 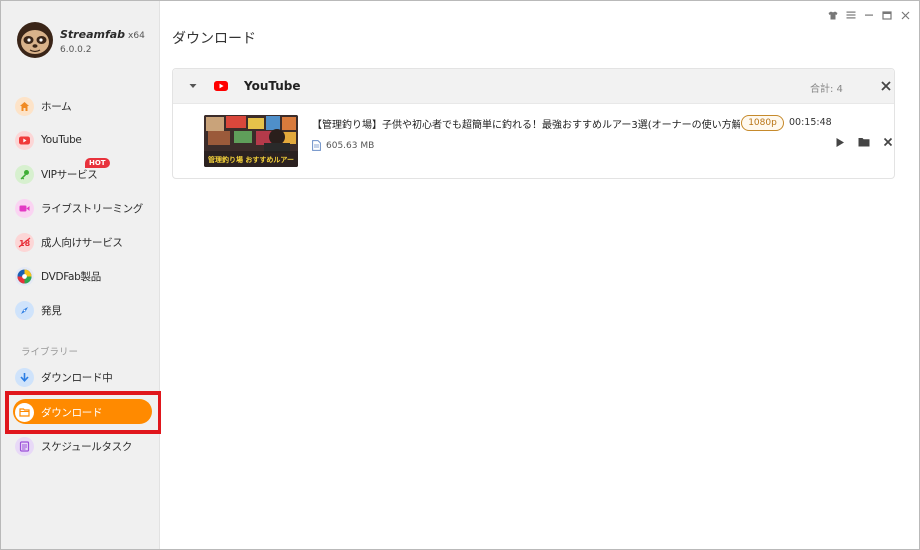 What do you see at coordinates (76, 50) in the screenshot?
I see `app-version: 6.0.0.2` at bounding box center [76, 50].